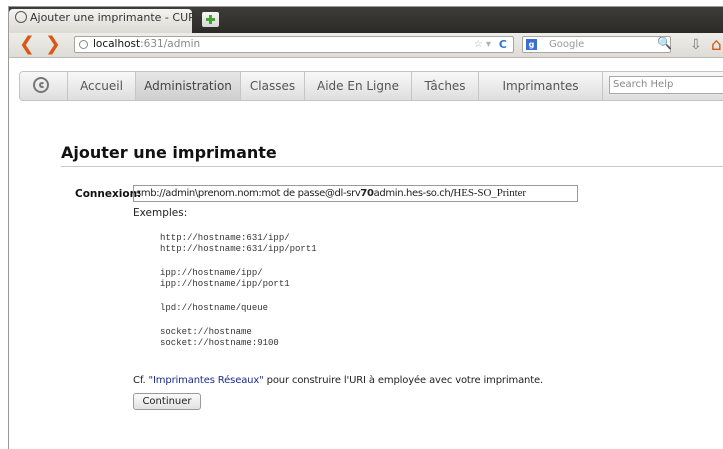 Image resolution: width=723 pixels, height=449 pixels. Describe the element at coordinates (664, 43) in the screenshot. I see `magnifier-icon: 🔍` at that location.